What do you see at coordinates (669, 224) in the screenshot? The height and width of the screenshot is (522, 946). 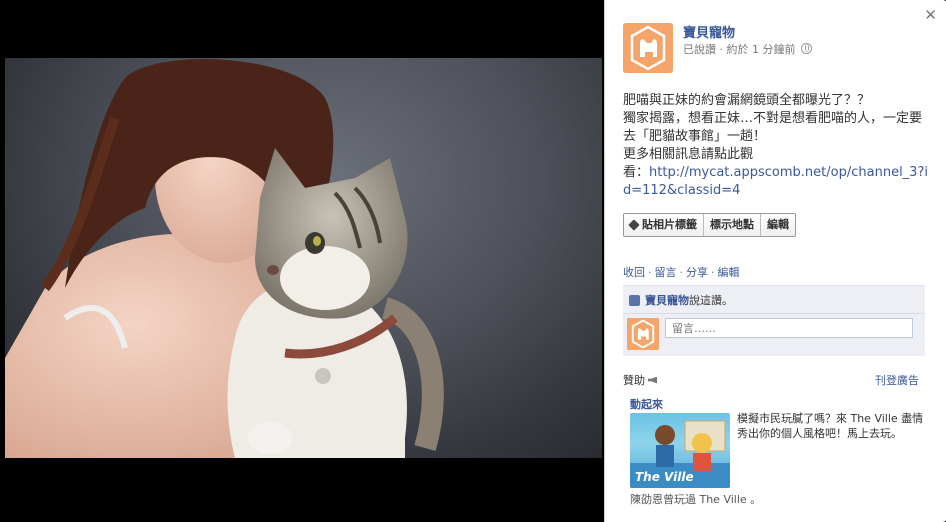 I see `tag-photo-label: 貼相片標籤` at bounding box center [669, 224].